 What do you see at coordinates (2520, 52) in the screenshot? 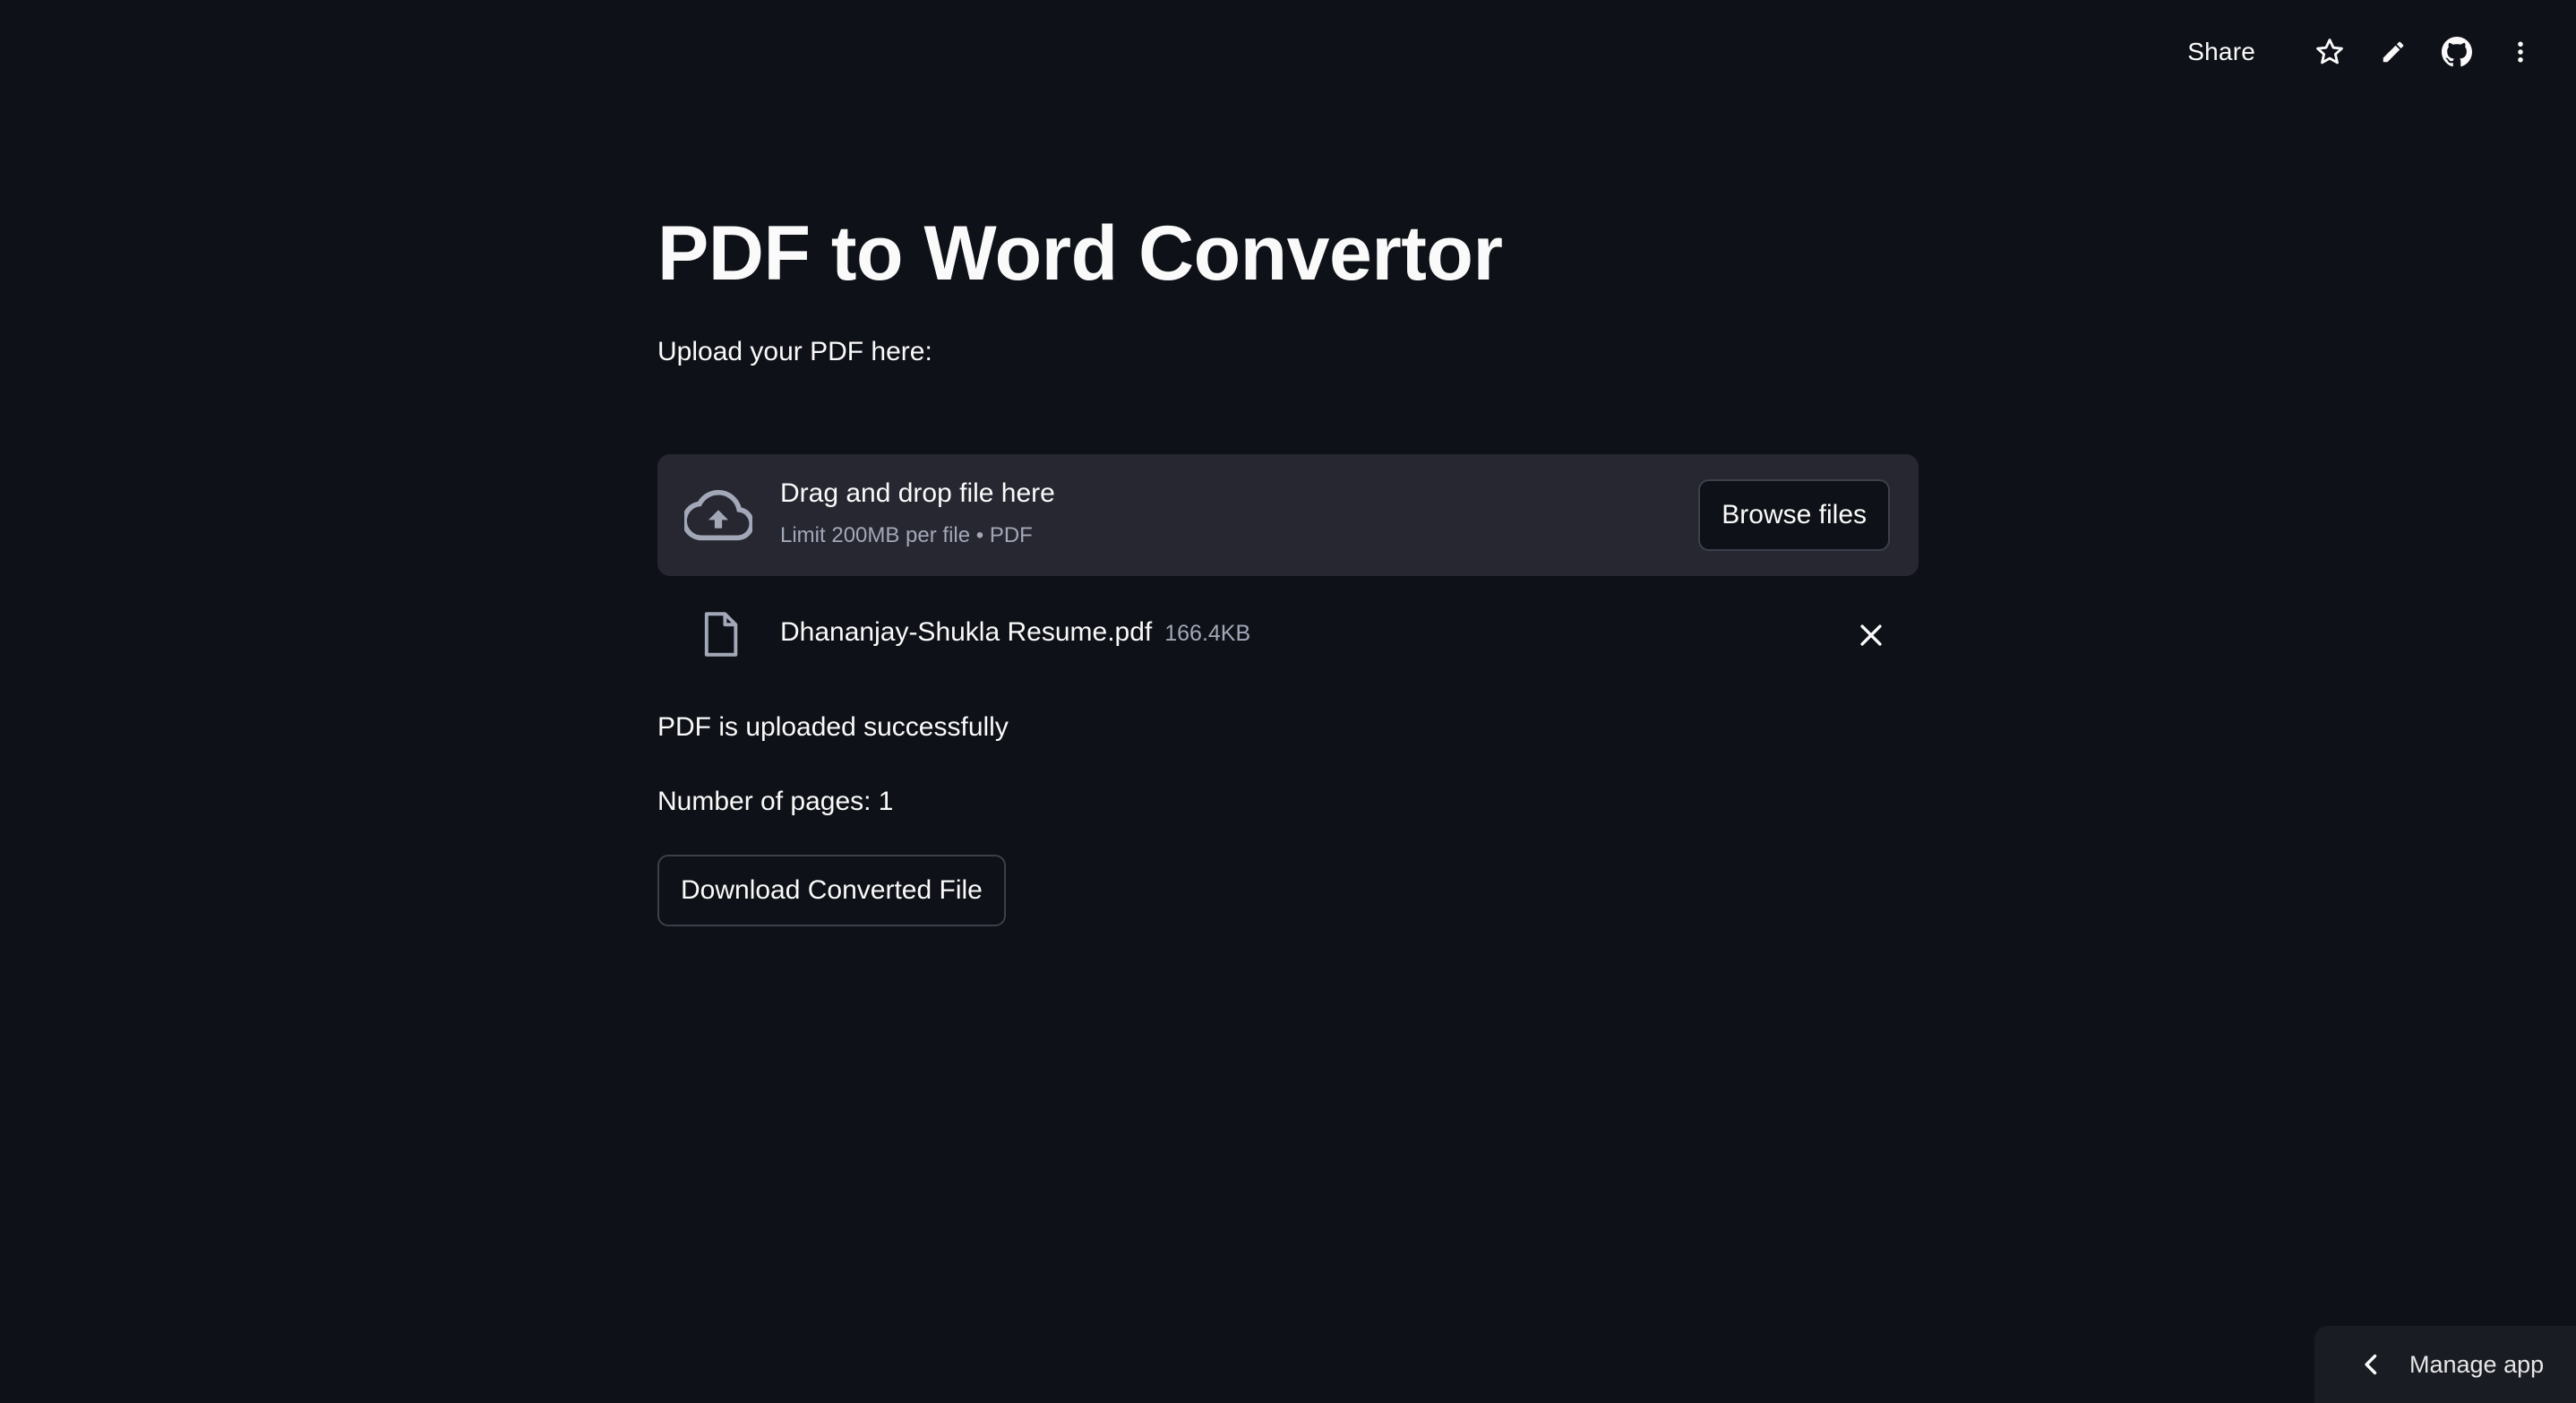
I see `more-vertical-icon` at bounding box center [2520, 52].